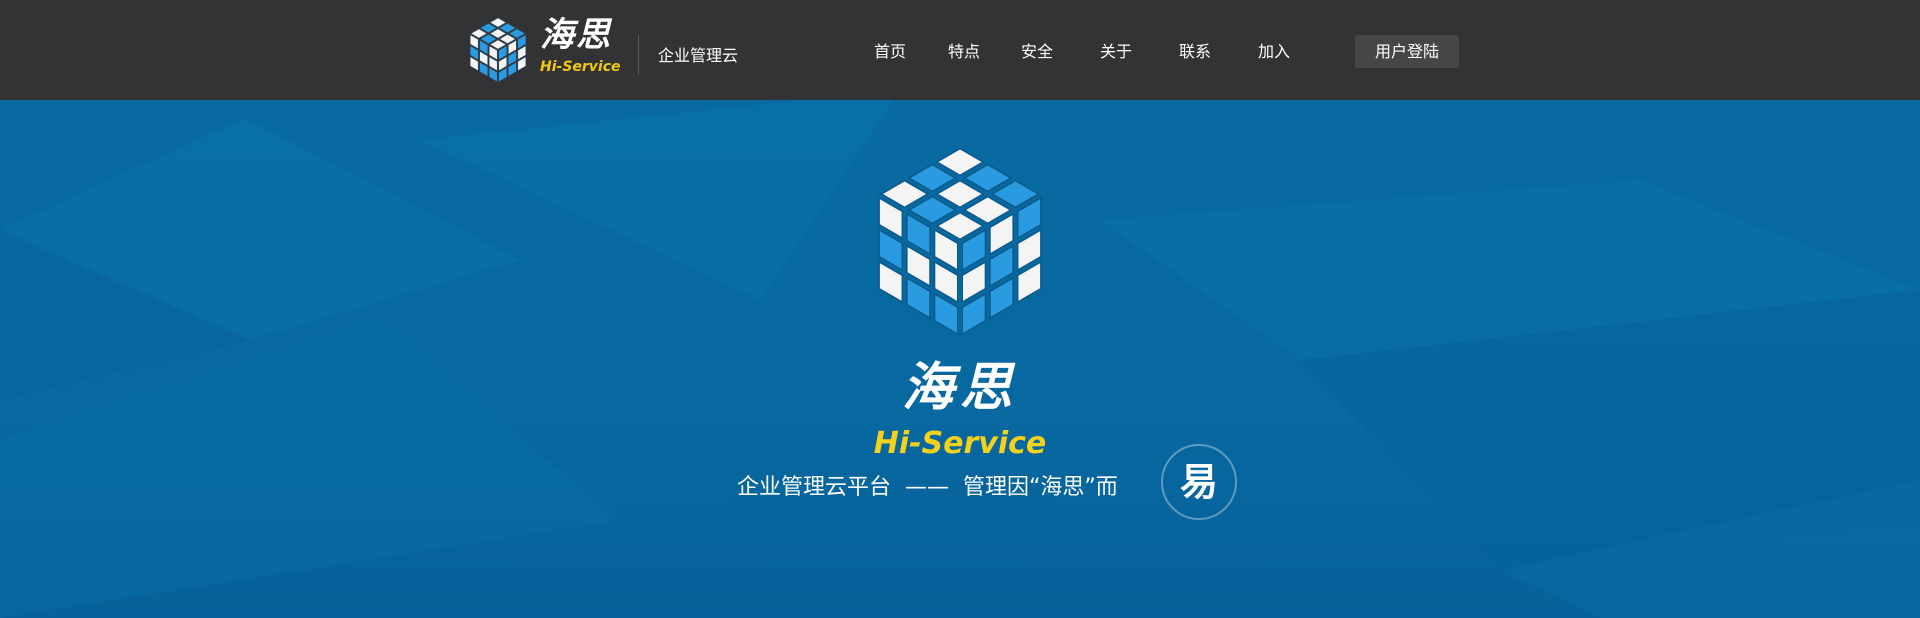  I want to click on nav-item-about: 关于, so click(1116, 52).